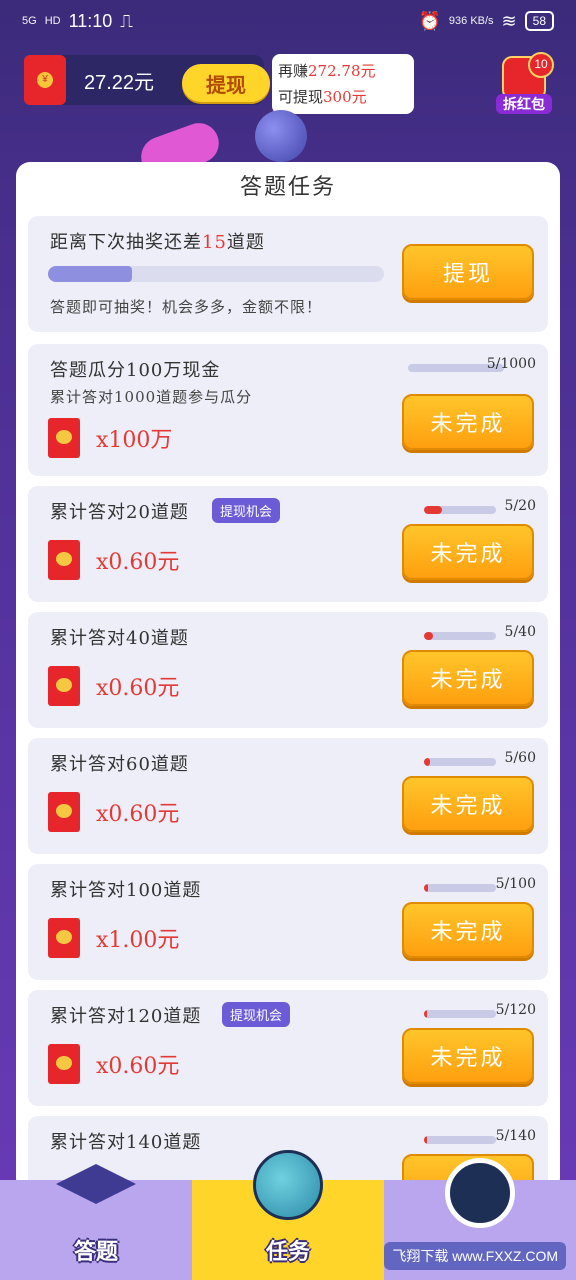 The height and width of the screenshot is (1280, 576). Describe the element at coordinates (468, 272) in the screenshot. I see `lottery-withdraw-button: 提现` at that location.